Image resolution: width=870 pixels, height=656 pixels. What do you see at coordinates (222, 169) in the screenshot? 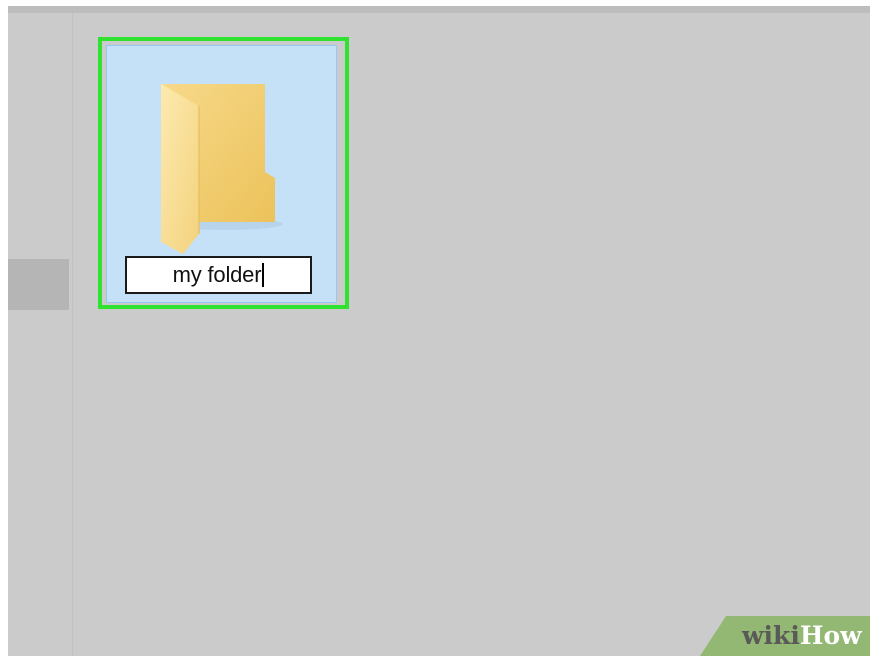
I see `folder-icon` at bounding box center [222, 169].